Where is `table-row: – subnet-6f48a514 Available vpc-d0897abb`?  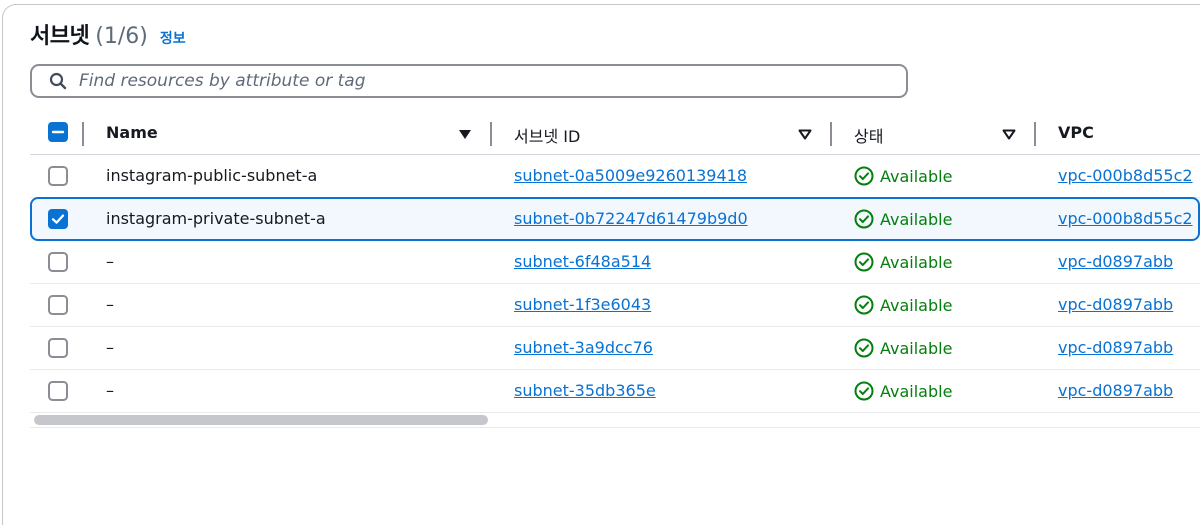 table-row: – subnet-6f48a514 Available vpc-d0897abb is located at coordinates (615, 262).